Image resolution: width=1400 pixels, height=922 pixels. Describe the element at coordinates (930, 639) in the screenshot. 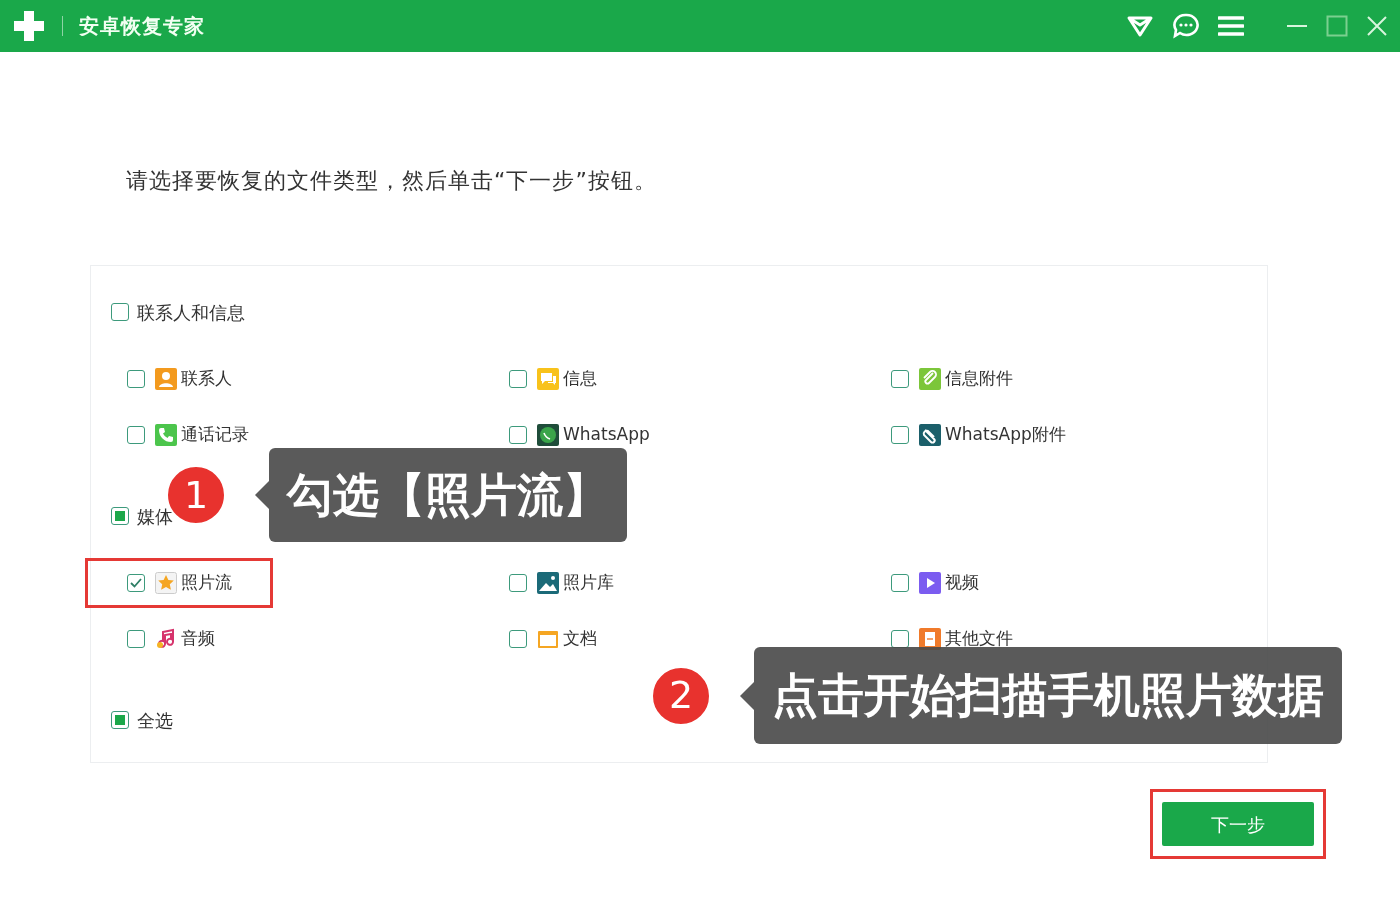

I see `file-icon` at that location.